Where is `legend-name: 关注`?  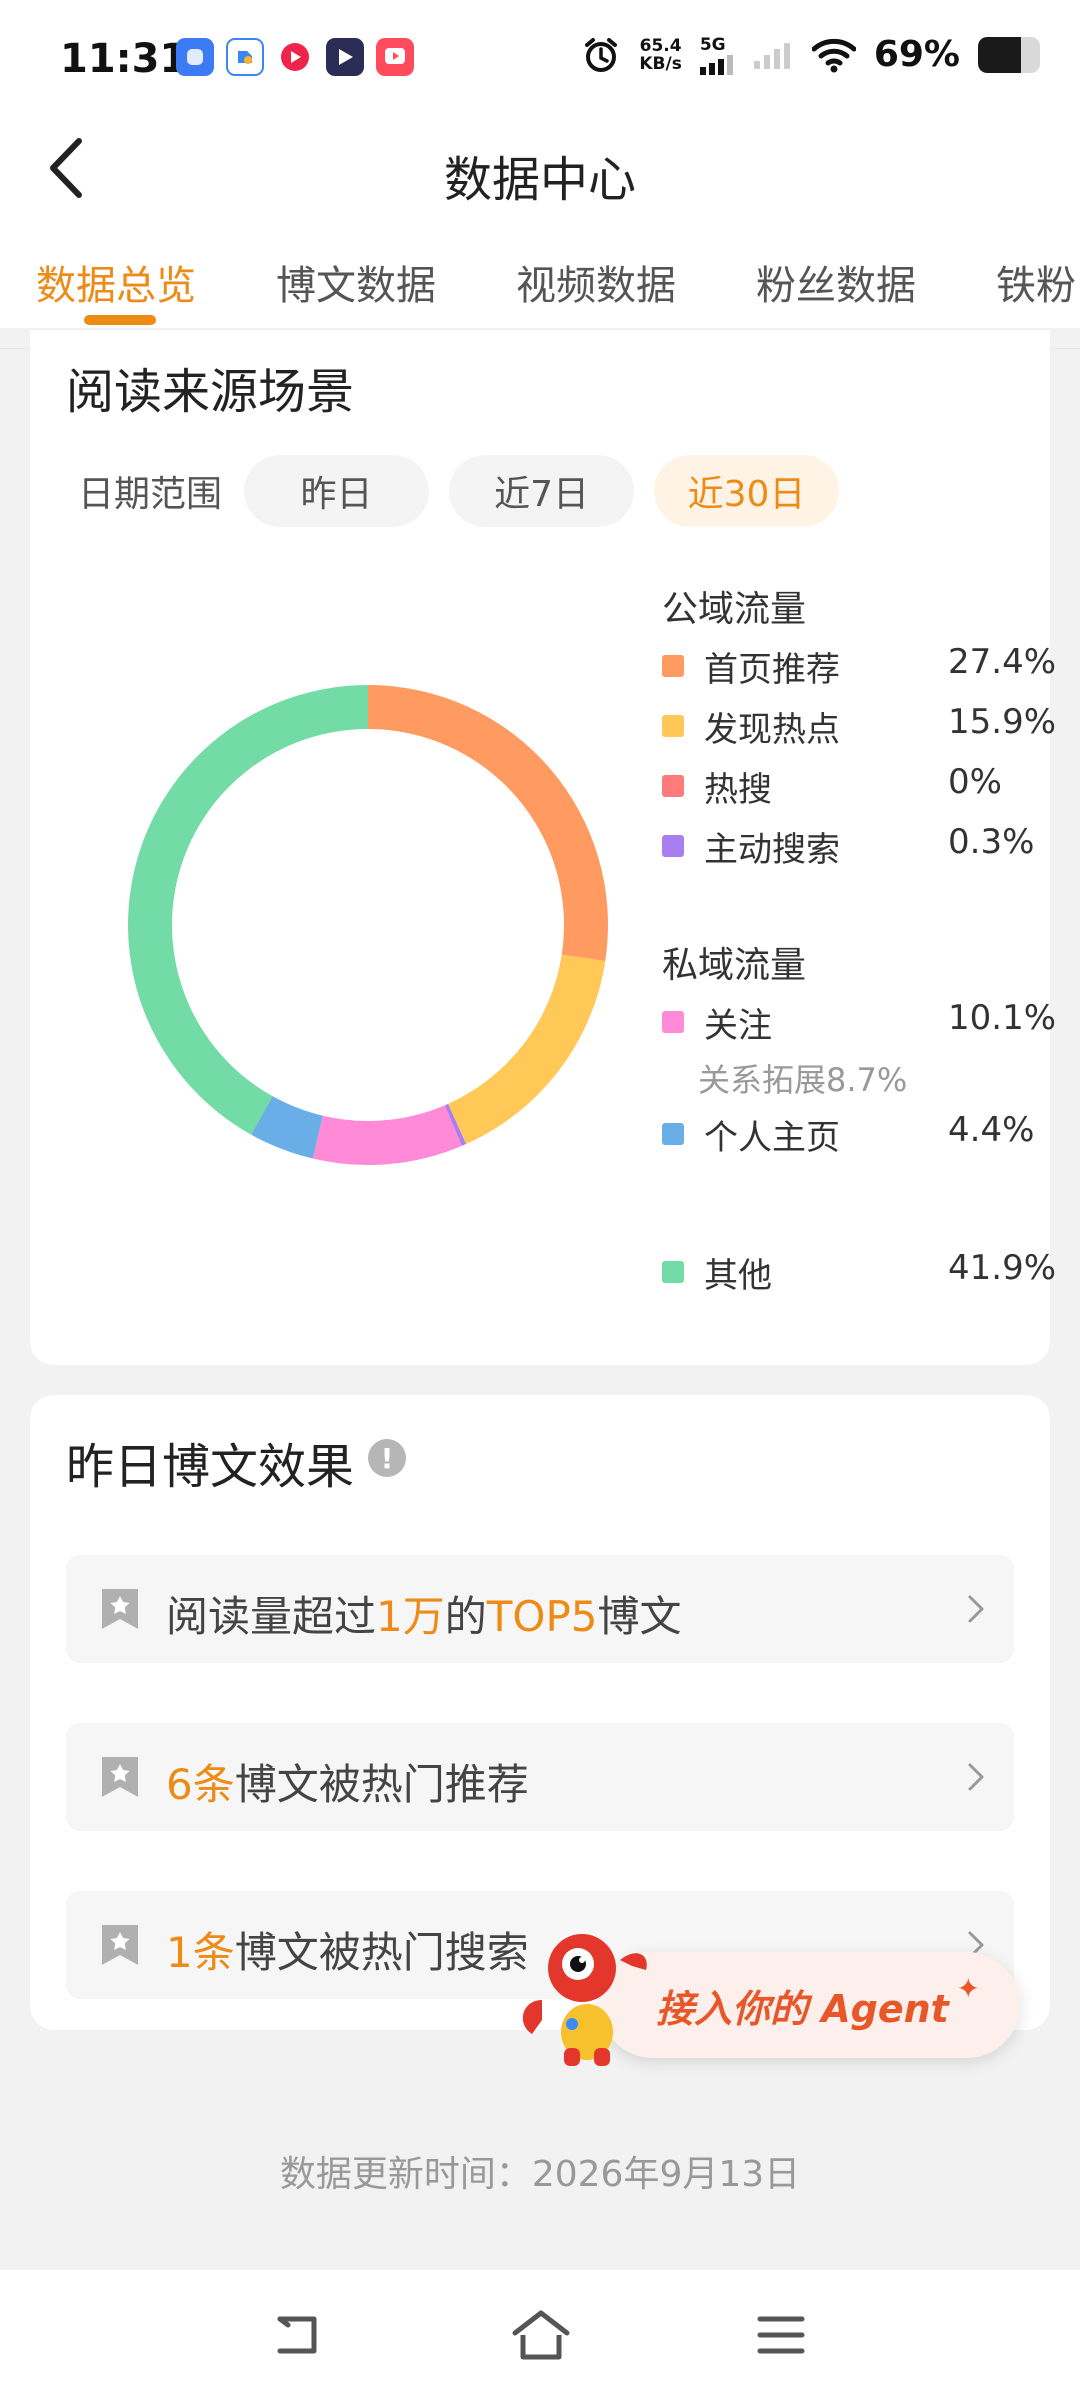
legend-name: 关注 is located at coordinates (738, 1026).